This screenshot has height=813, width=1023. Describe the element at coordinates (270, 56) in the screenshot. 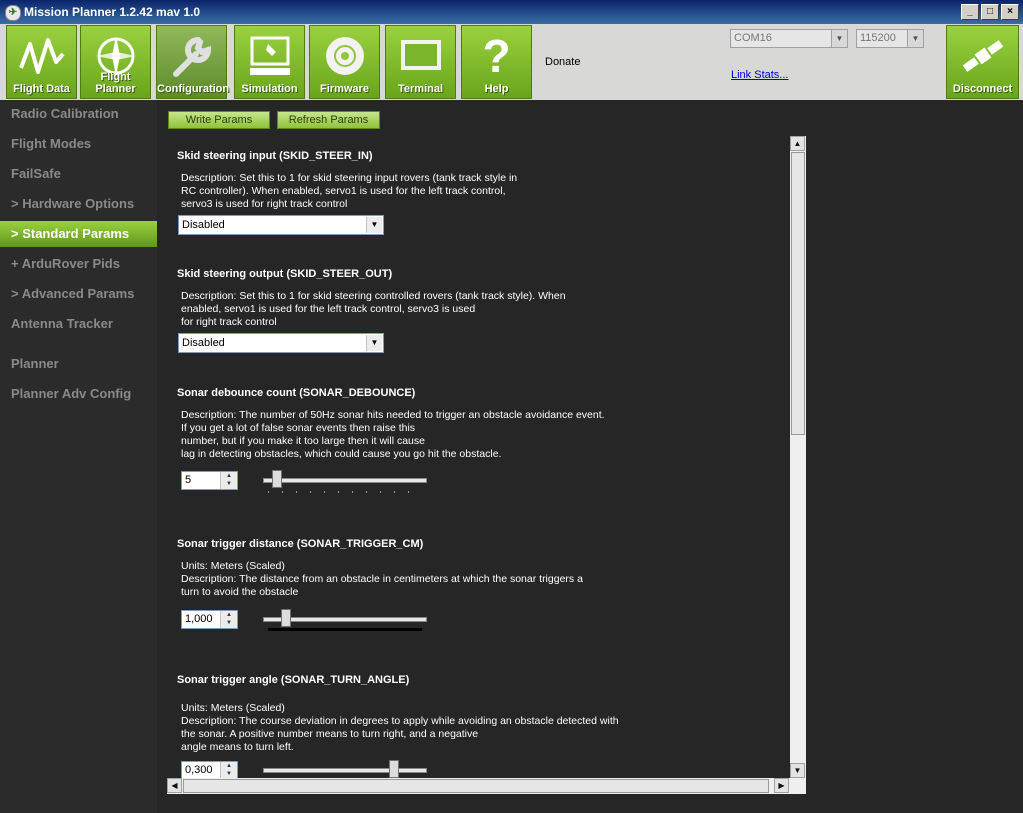

I see `simulation-icon` at that location.